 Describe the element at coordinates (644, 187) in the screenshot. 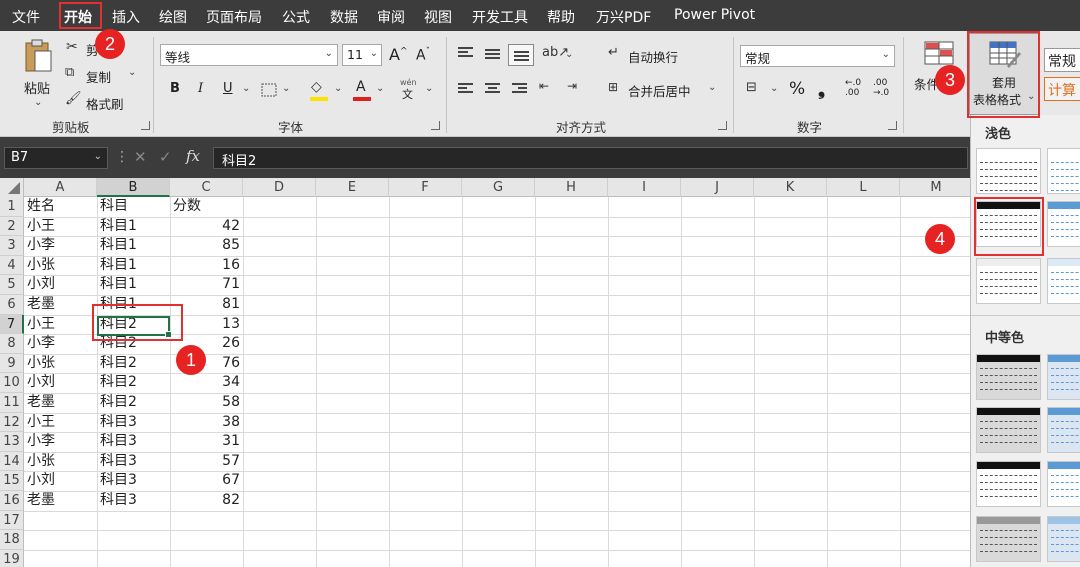

I see `column-header-i: I` at that location.